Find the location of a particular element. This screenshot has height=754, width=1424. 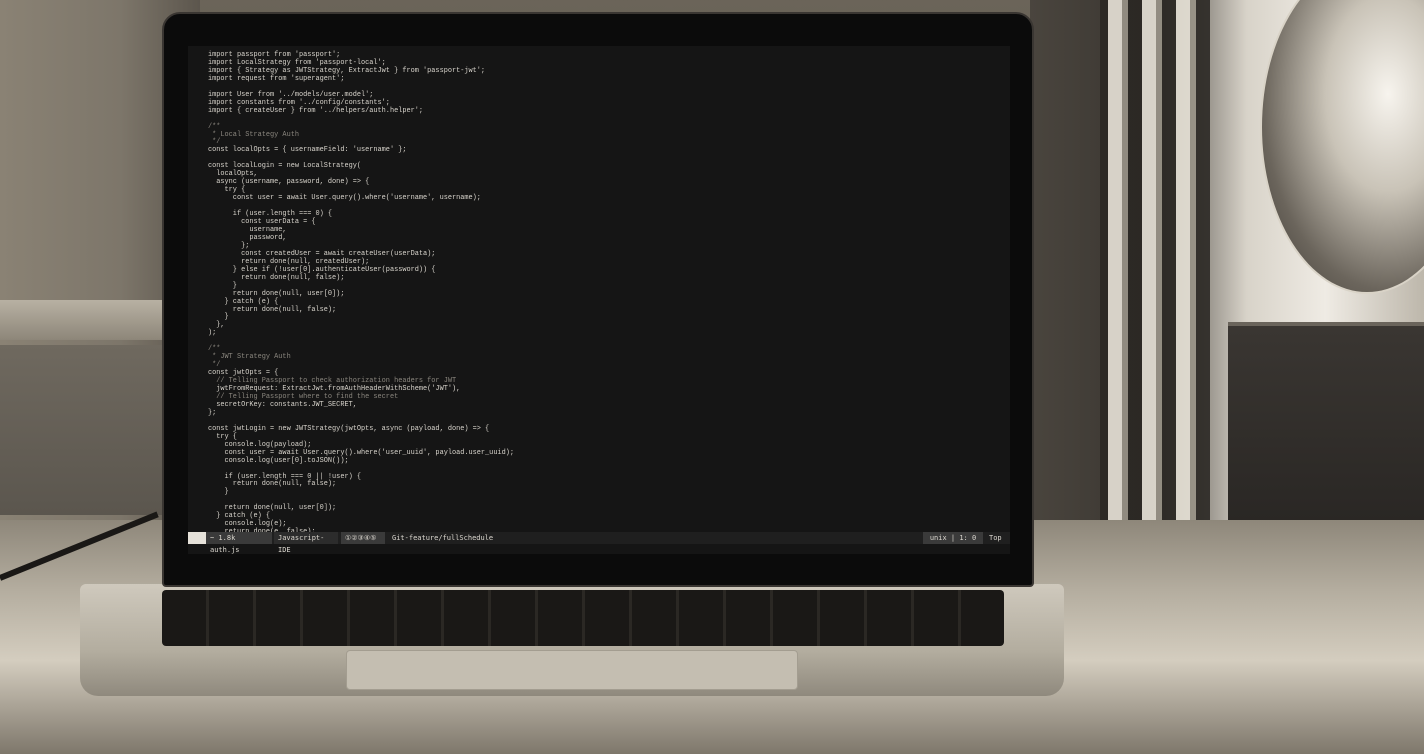

statusbar-mode is located at coordinates (197, 538).